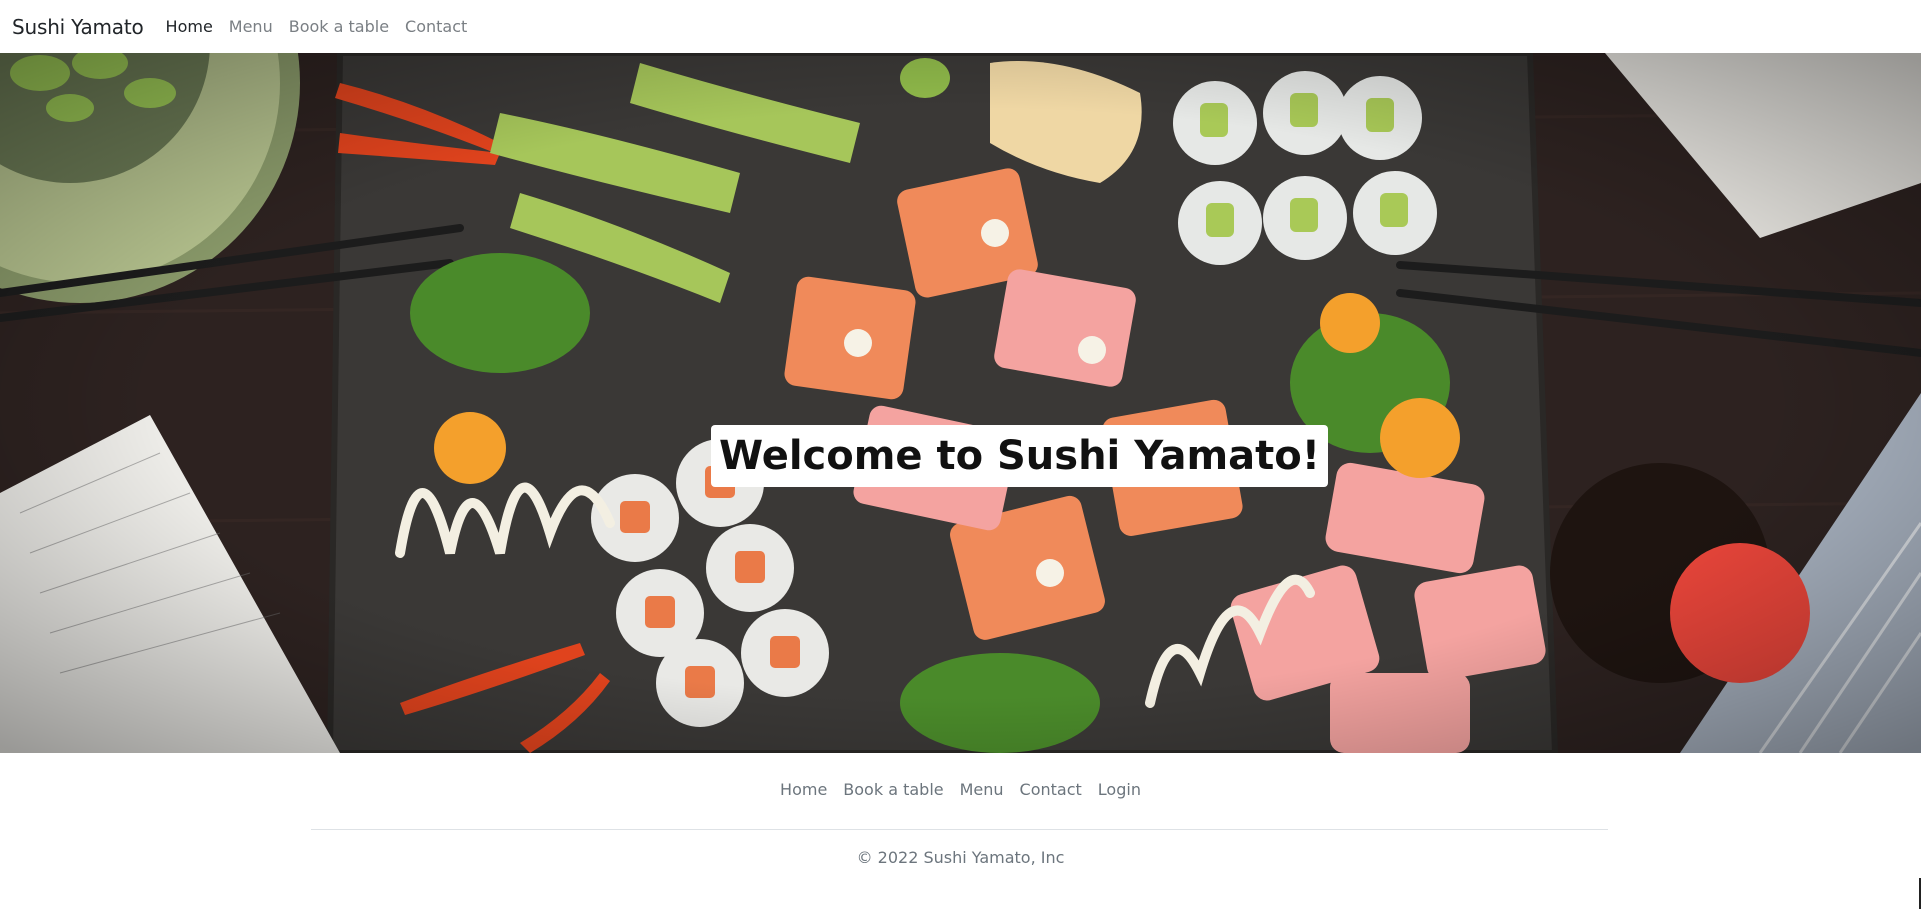 The height and width of the screenshot is (909, 1921). Describe the element at coordinates (803, 789) in the screenshot. I see `footer-home-link: Home` at that location.